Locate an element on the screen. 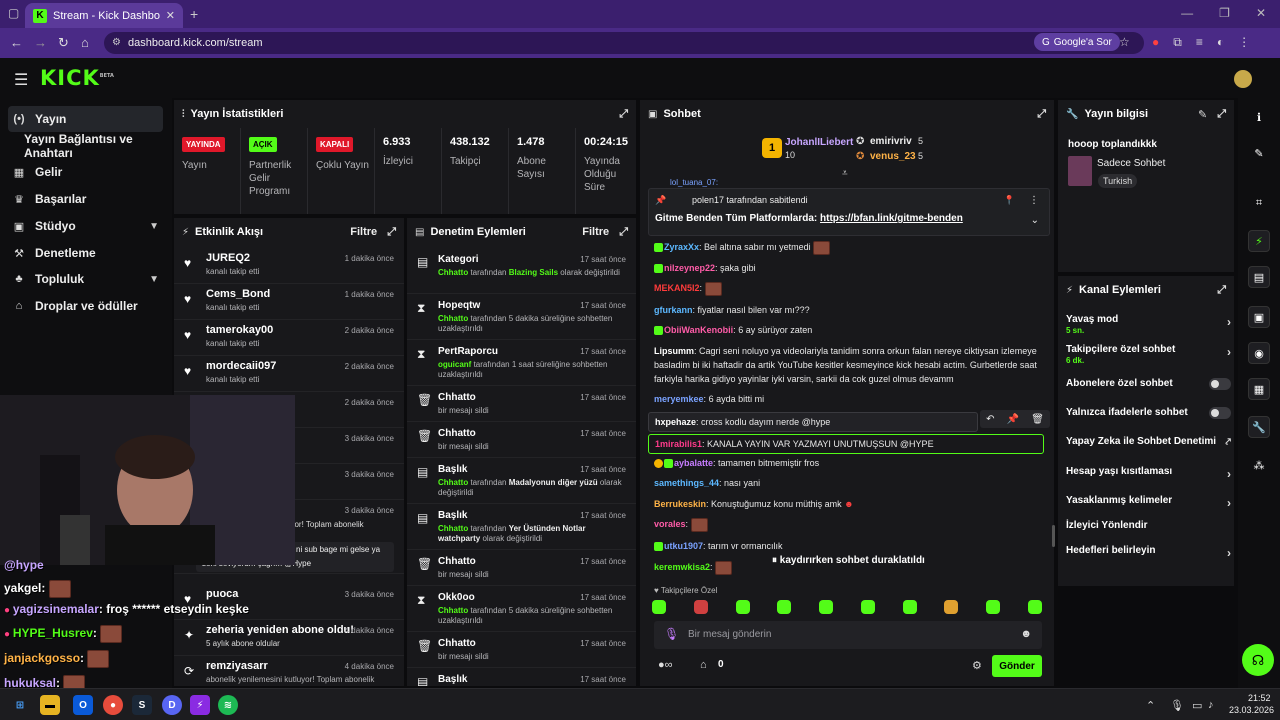 This screenshot has height=720, width=1280. chat-scrollbar is located at coordinates (1053, 536).